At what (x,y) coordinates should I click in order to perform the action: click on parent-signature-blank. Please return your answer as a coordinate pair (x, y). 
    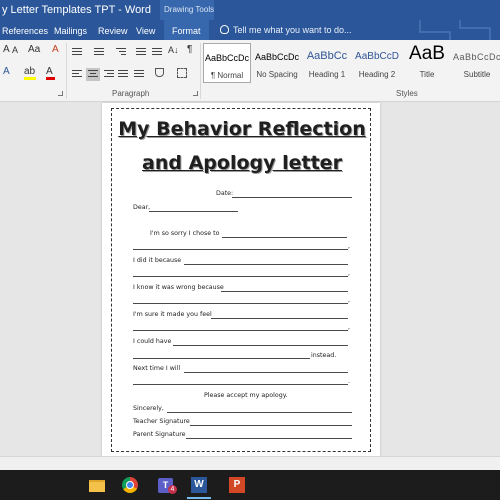
    Looking at the image, I should click on (269, 438).